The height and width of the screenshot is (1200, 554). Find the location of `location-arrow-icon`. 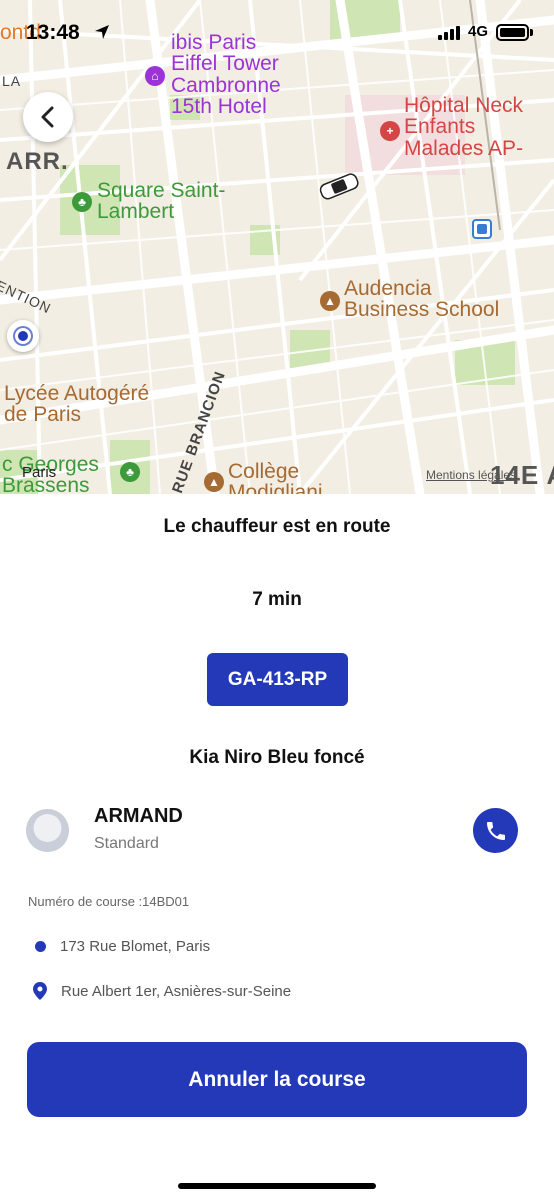

location-arrow-icon is located at coordinates (102, 32).